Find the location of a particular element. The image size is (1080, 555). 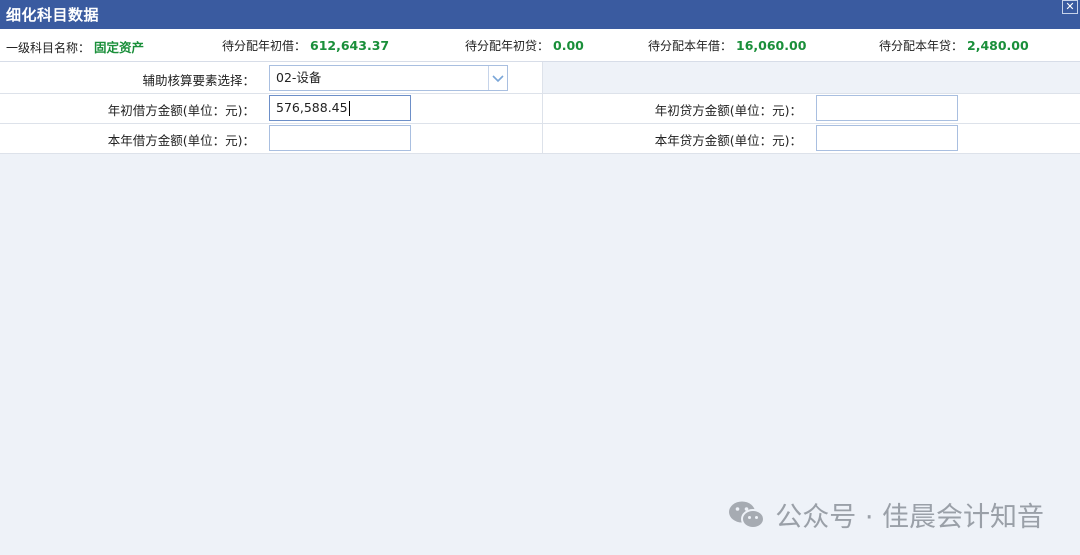

wechat-icon is located at coordinates (747, 518).